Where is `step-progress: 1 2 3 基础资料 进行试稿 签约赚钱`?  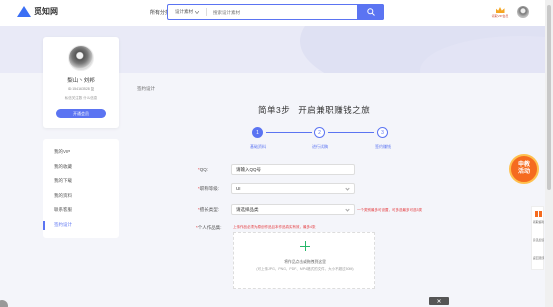 step-progress: 1 2 3 基础资料 进行试稿 签约赚钱 is located at coordinates (321, 140).